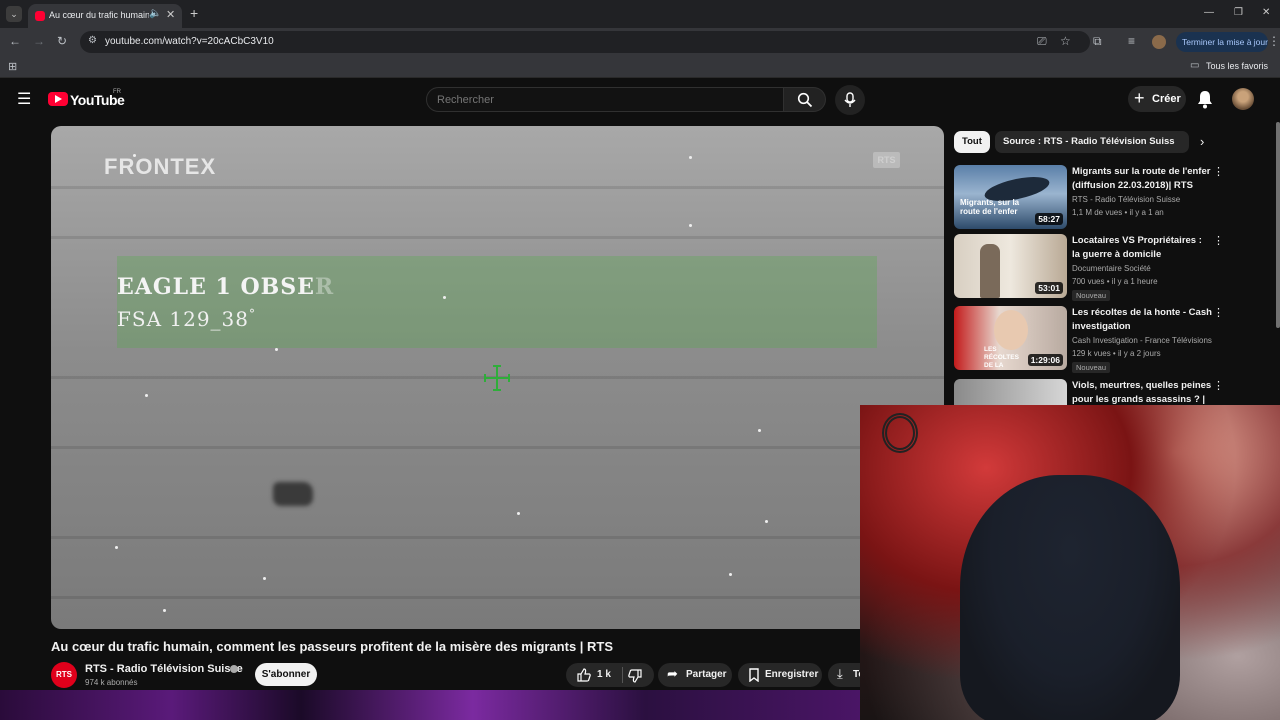 The width and height of the screenshot is (1280, 720). Describe the element at coordinates (990, 207) in the screenshot. I see `thumbnail-caption: Migrants, sur la route de l'enfer` at that location.